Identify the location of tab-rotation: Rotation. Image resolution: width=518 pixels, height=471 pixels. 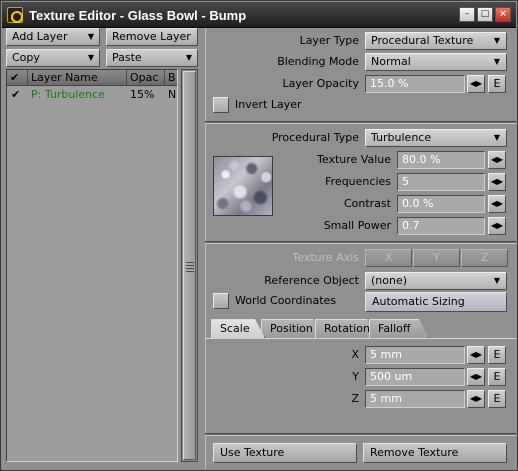
(346, 328).